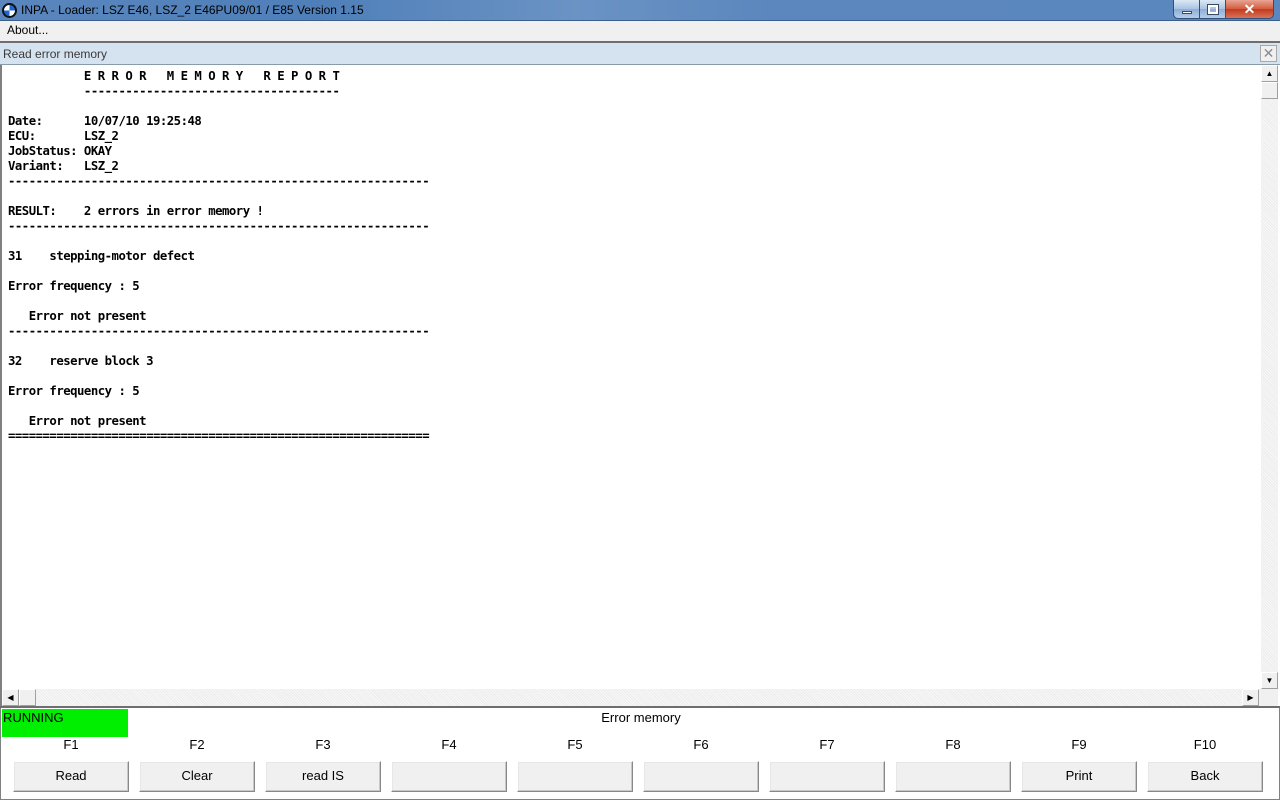 Image resolution: width=1280 pixels, height=800 pixels. Describe the element at coordinates (323, 776) in the screenshot. I see `fkey-button-f3: read IS` at that location.